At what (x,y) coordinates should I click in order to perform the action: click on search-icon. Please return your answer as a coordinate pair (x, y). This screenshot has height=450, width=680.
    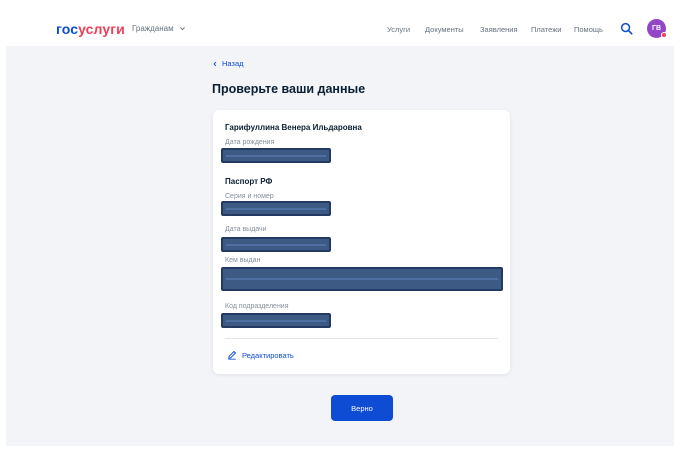
    Looking at the image, I should click on (626, 28).